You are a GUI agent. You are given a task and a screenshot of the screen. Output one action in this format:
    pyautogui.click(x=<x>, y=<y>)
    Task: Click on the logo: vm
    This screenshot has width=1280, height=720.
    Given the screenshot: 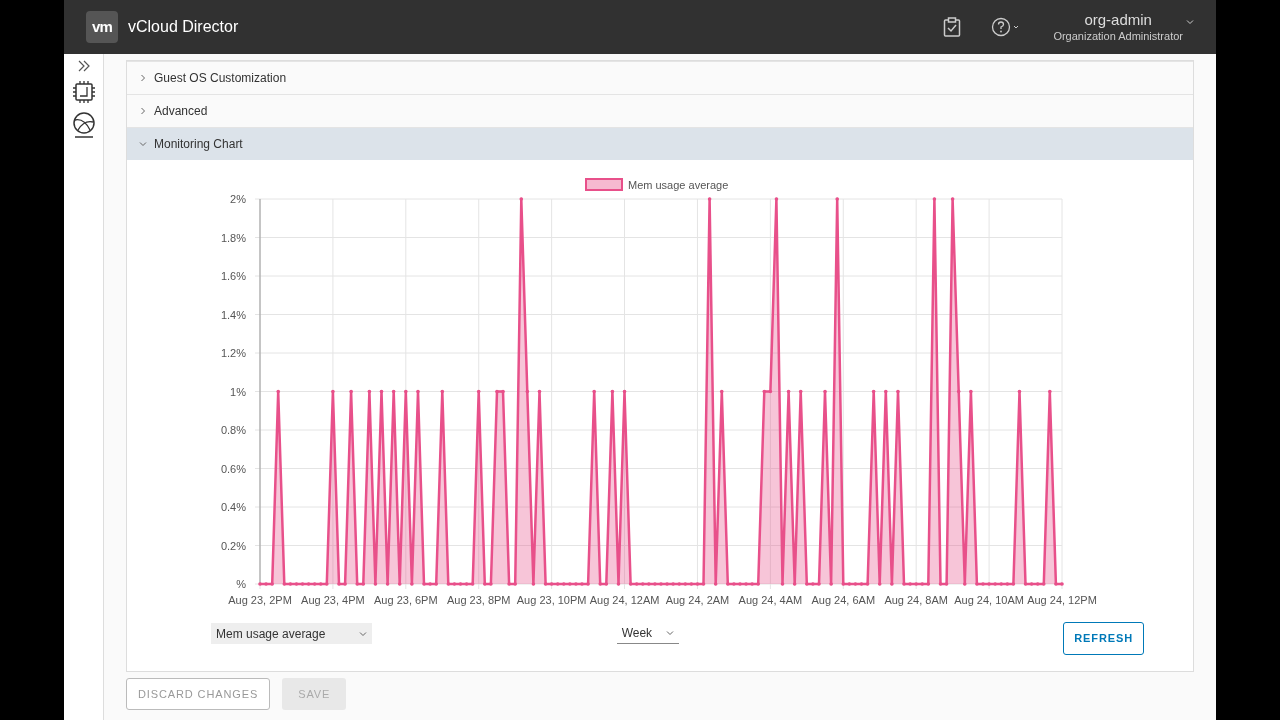 What is the action you would take?
    pyautogui.click(x=102, y=27)
    